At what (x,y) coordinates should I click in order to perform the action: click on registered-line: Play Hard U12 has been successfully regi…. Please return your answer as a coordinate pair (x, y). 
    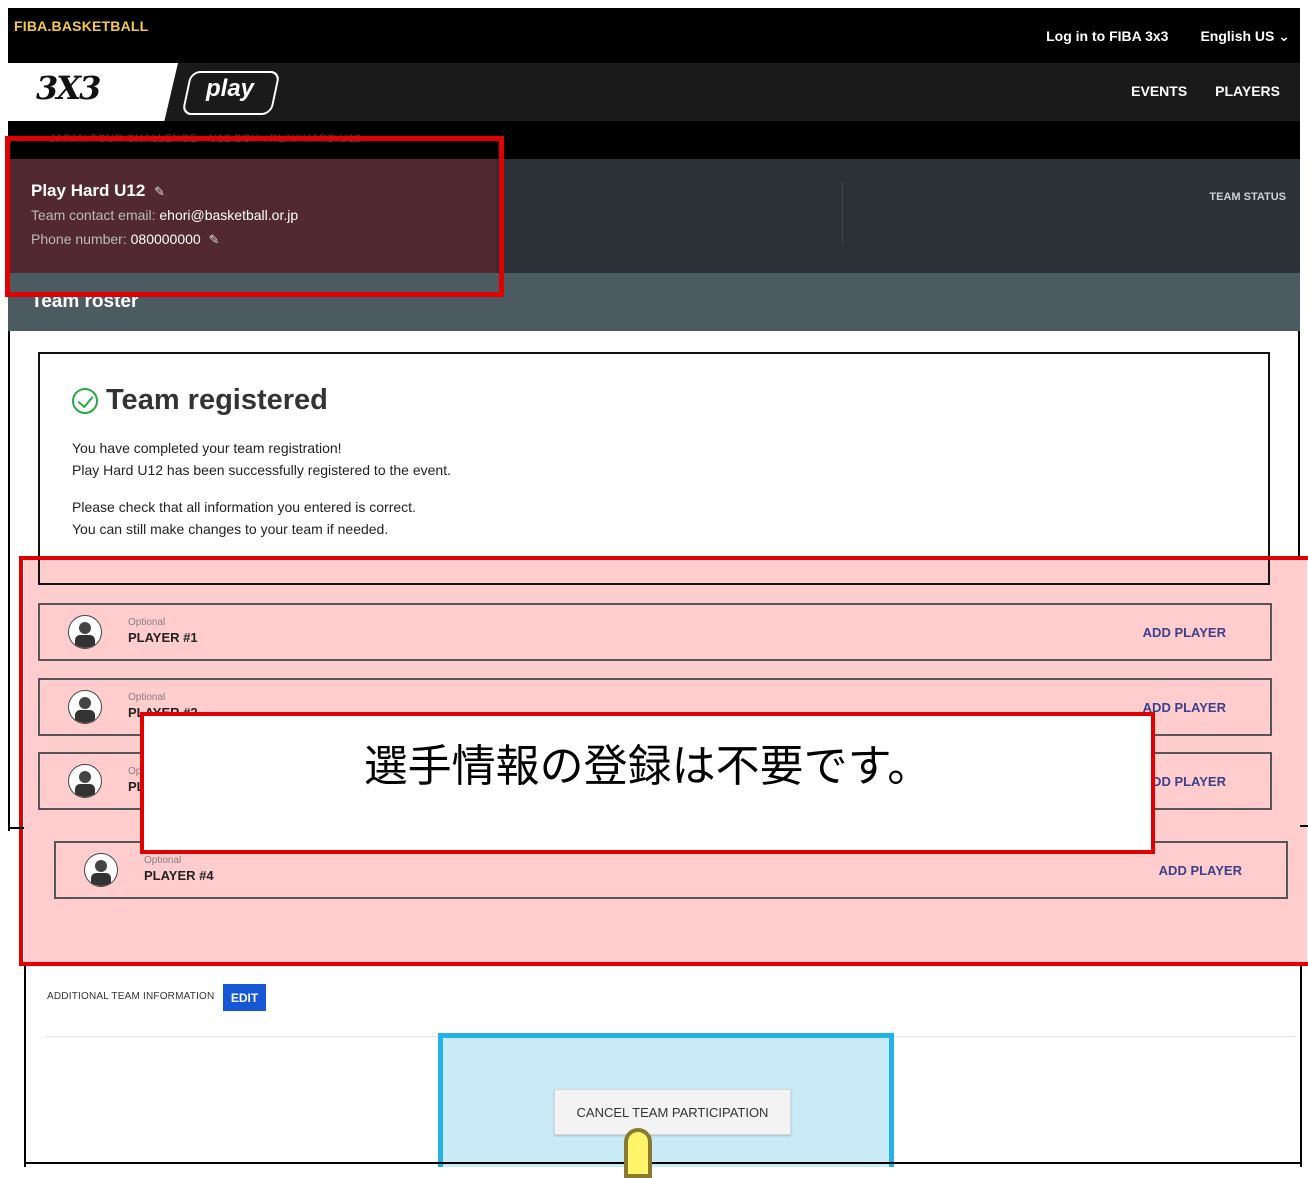
    Looking at the image, I should click on (261, 470).